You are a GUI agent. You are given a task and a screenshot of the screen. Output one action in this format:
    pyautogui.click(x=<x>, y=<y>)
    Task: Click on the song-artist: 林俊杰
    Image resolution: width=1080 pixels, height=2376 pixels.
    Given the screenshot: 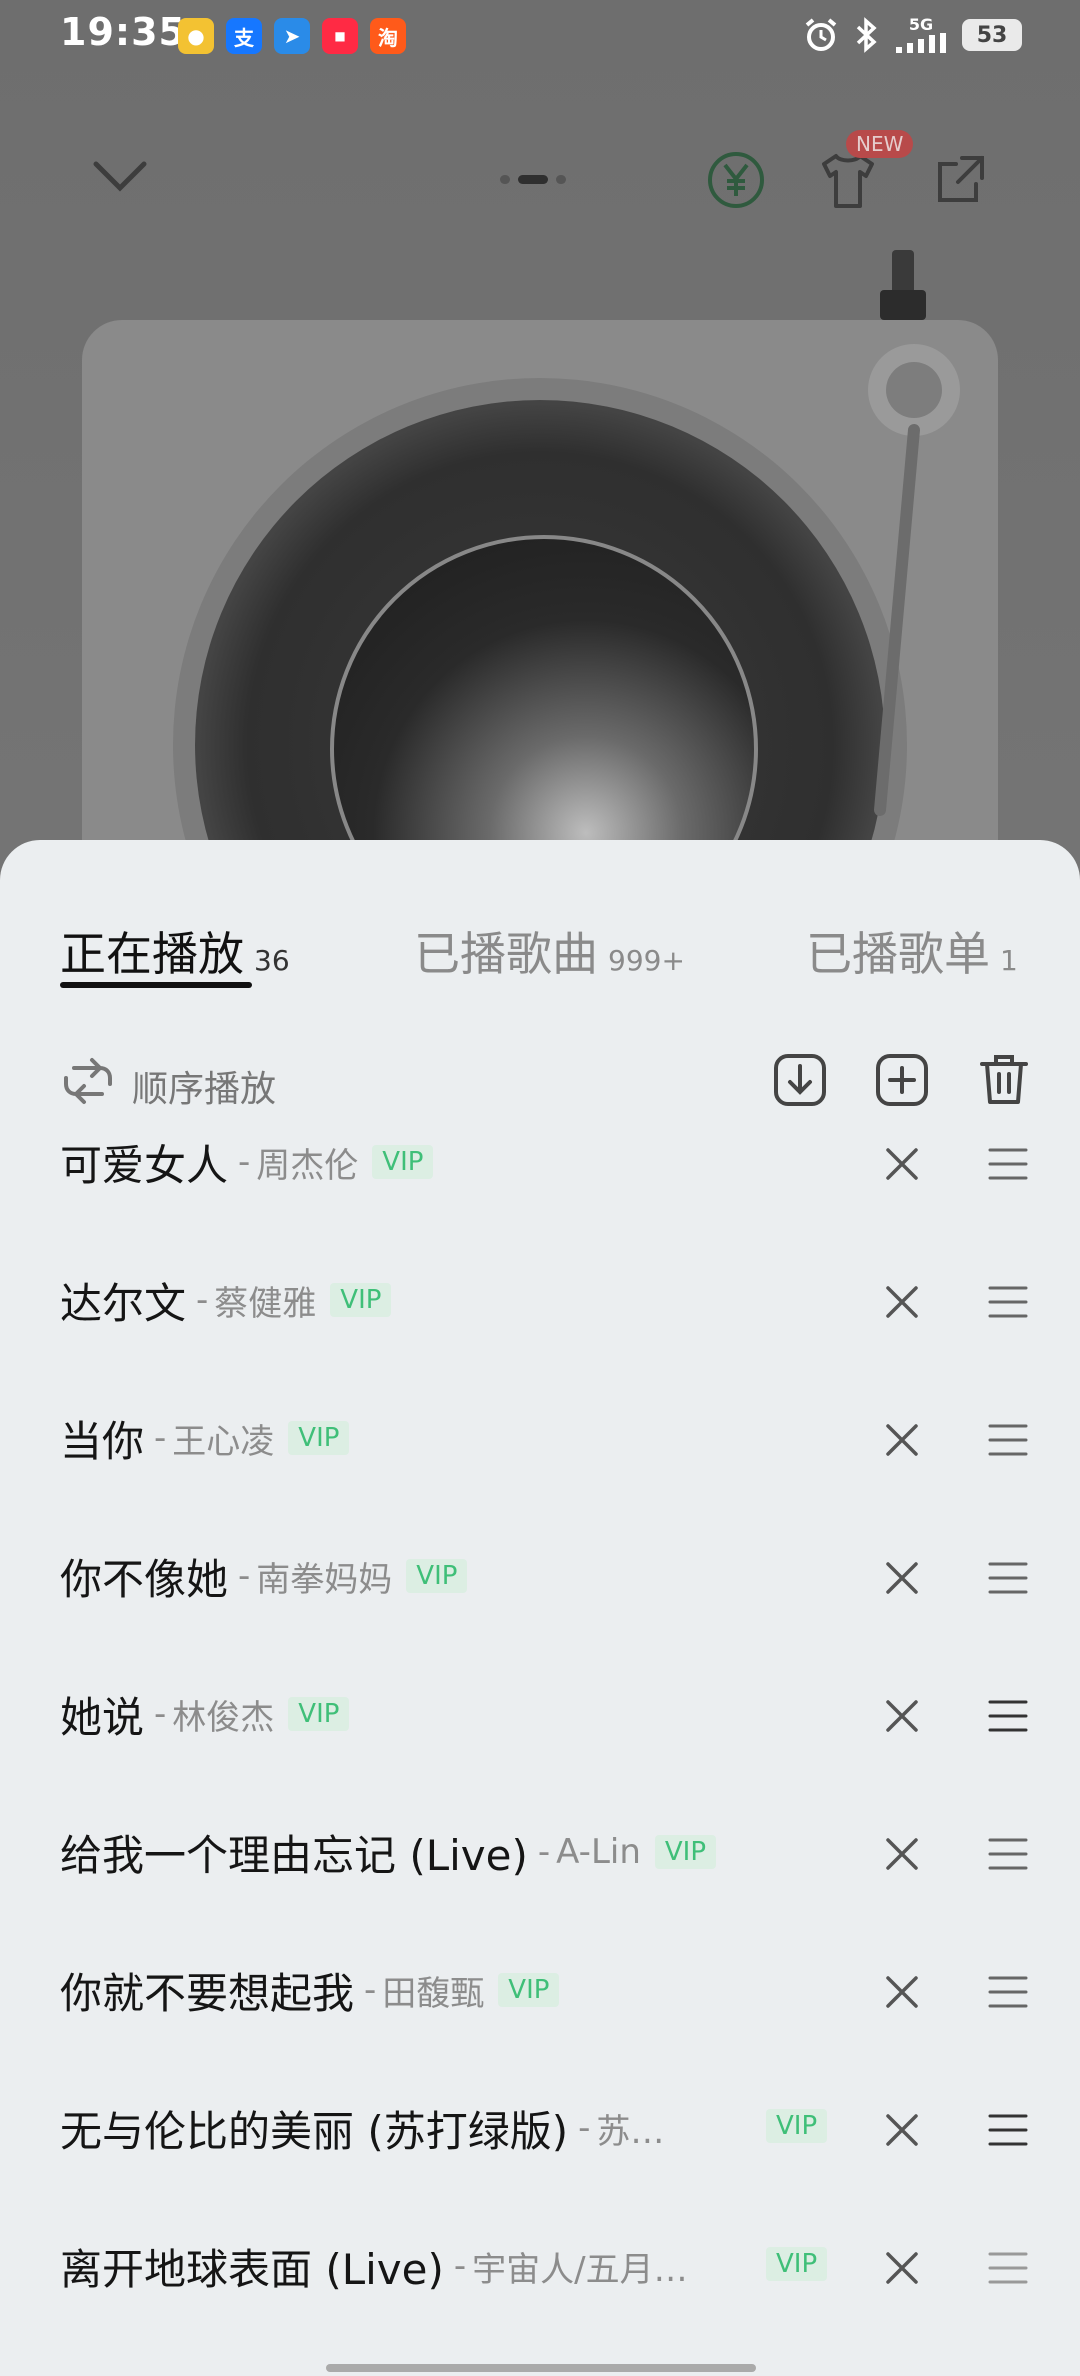 What is the action you would take?
    pyautogui.click(x=223, y=1717)
    